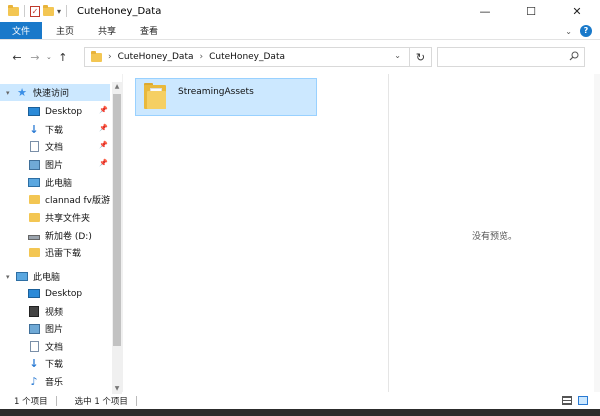 The width and height of the screenshot is (600, 416). What do you see at coordinates (55, 235) in the screenshot?
I see `sidebar-item-drive-d: 新加卷 (D:)` at bounding box center [55, 235].